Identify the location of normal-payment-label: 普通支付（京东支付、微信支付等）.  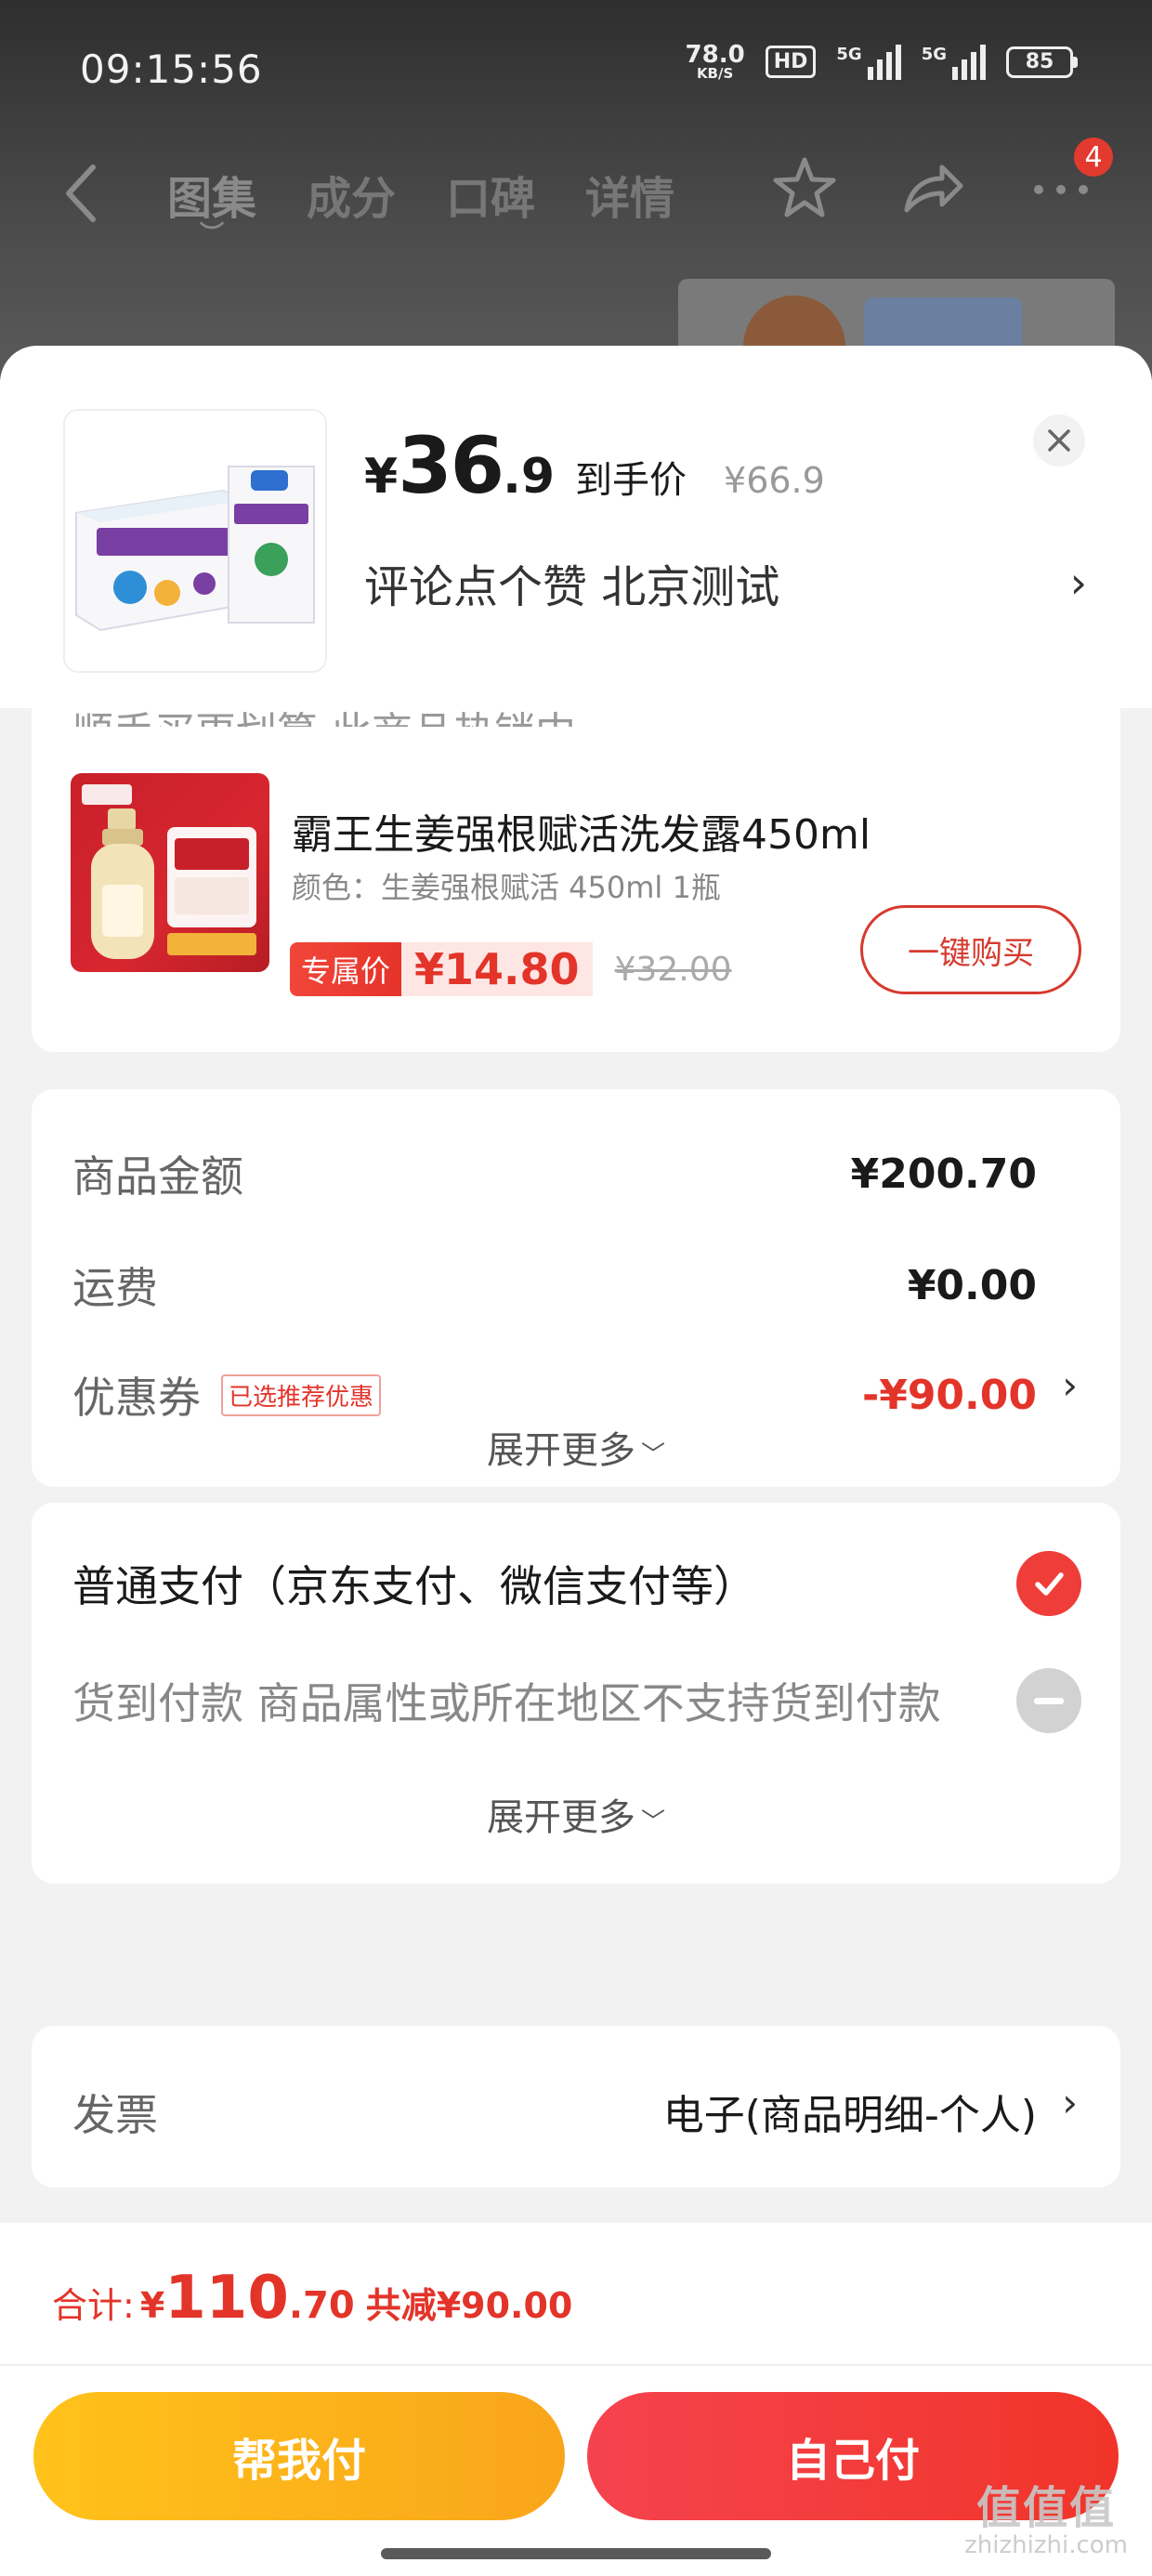
(414, 1586).